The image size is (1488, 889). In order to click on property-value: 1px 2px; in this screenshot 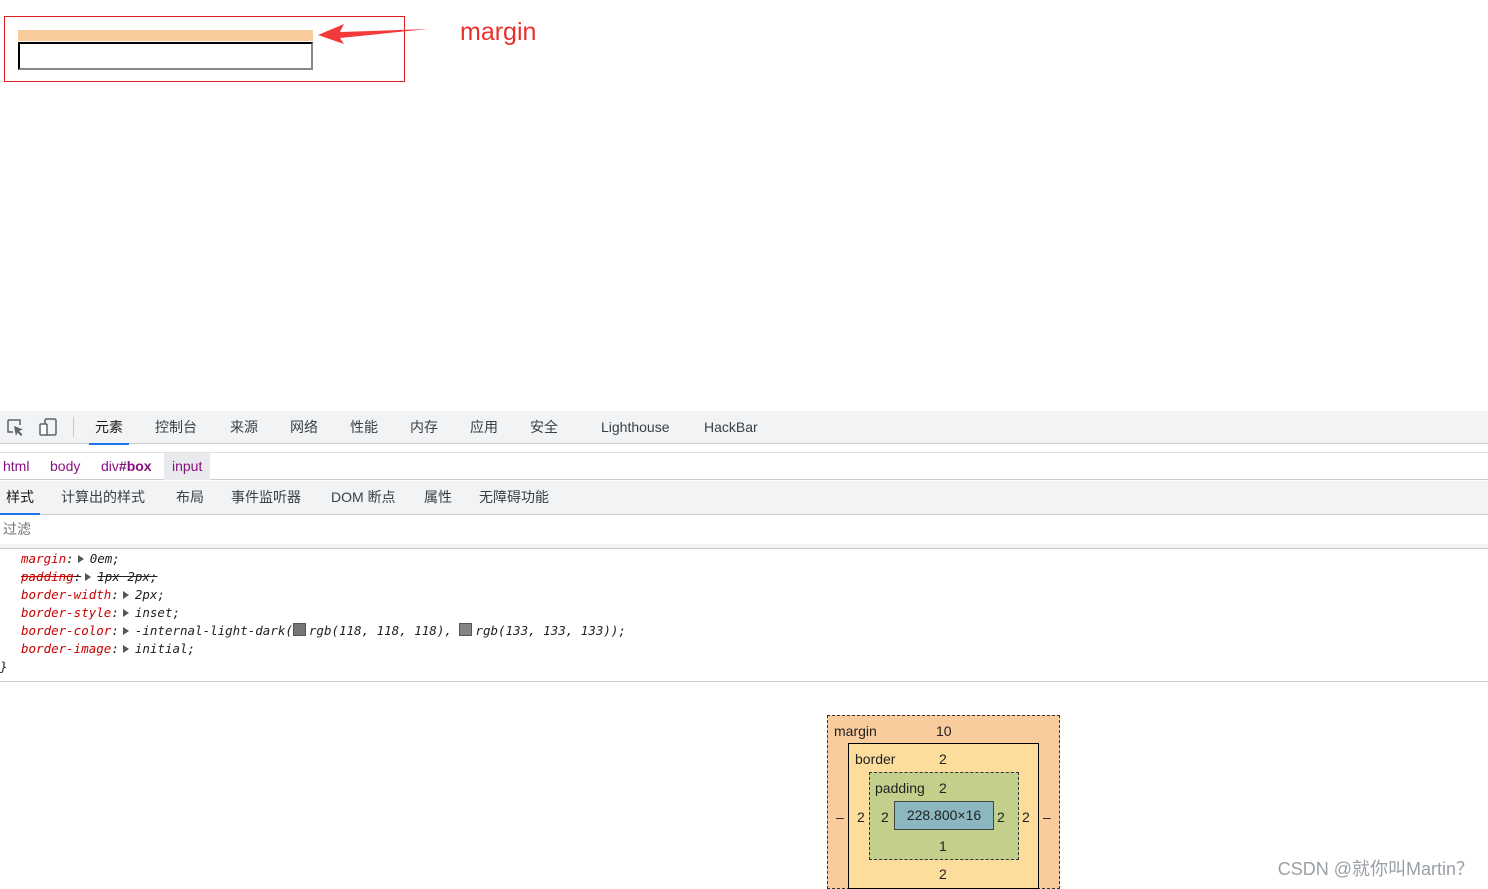, I will do `click(127, 576)`.